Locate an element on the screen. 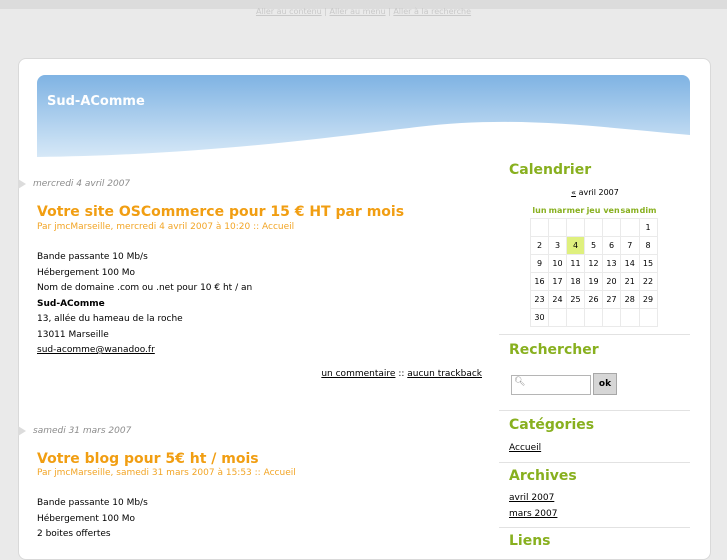 Image resolution: width=727 pixels, height=560 pixels. calendar-day: 15 is located at coordinates (648, 263).